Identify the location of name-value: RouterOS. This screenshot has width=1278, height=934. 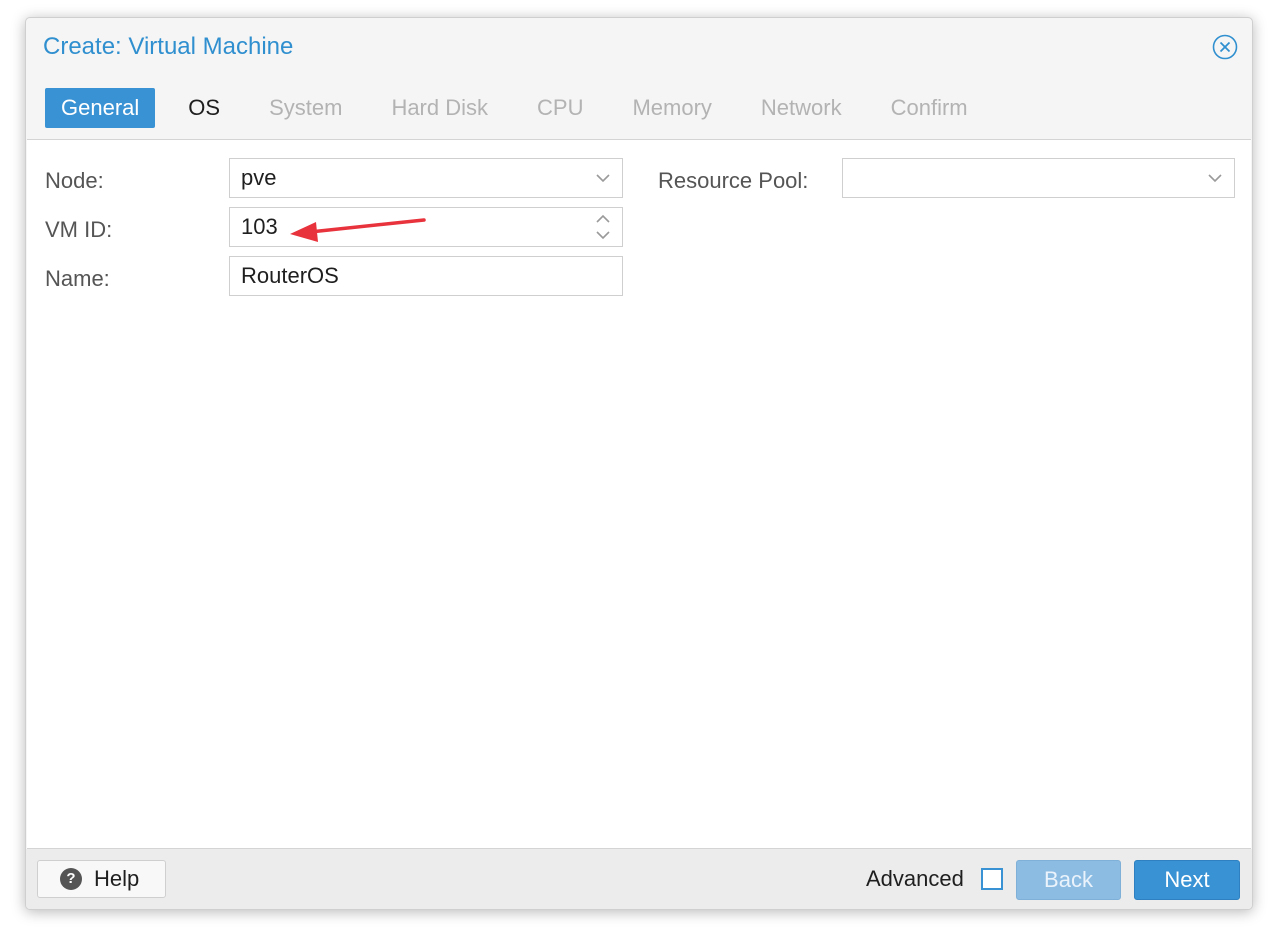
(290, 275).